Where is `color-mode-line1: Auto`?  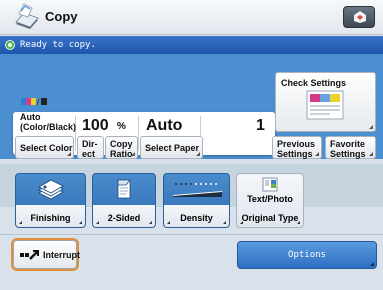 color-mode-line1: Auto is located at coordinates (30, 117).